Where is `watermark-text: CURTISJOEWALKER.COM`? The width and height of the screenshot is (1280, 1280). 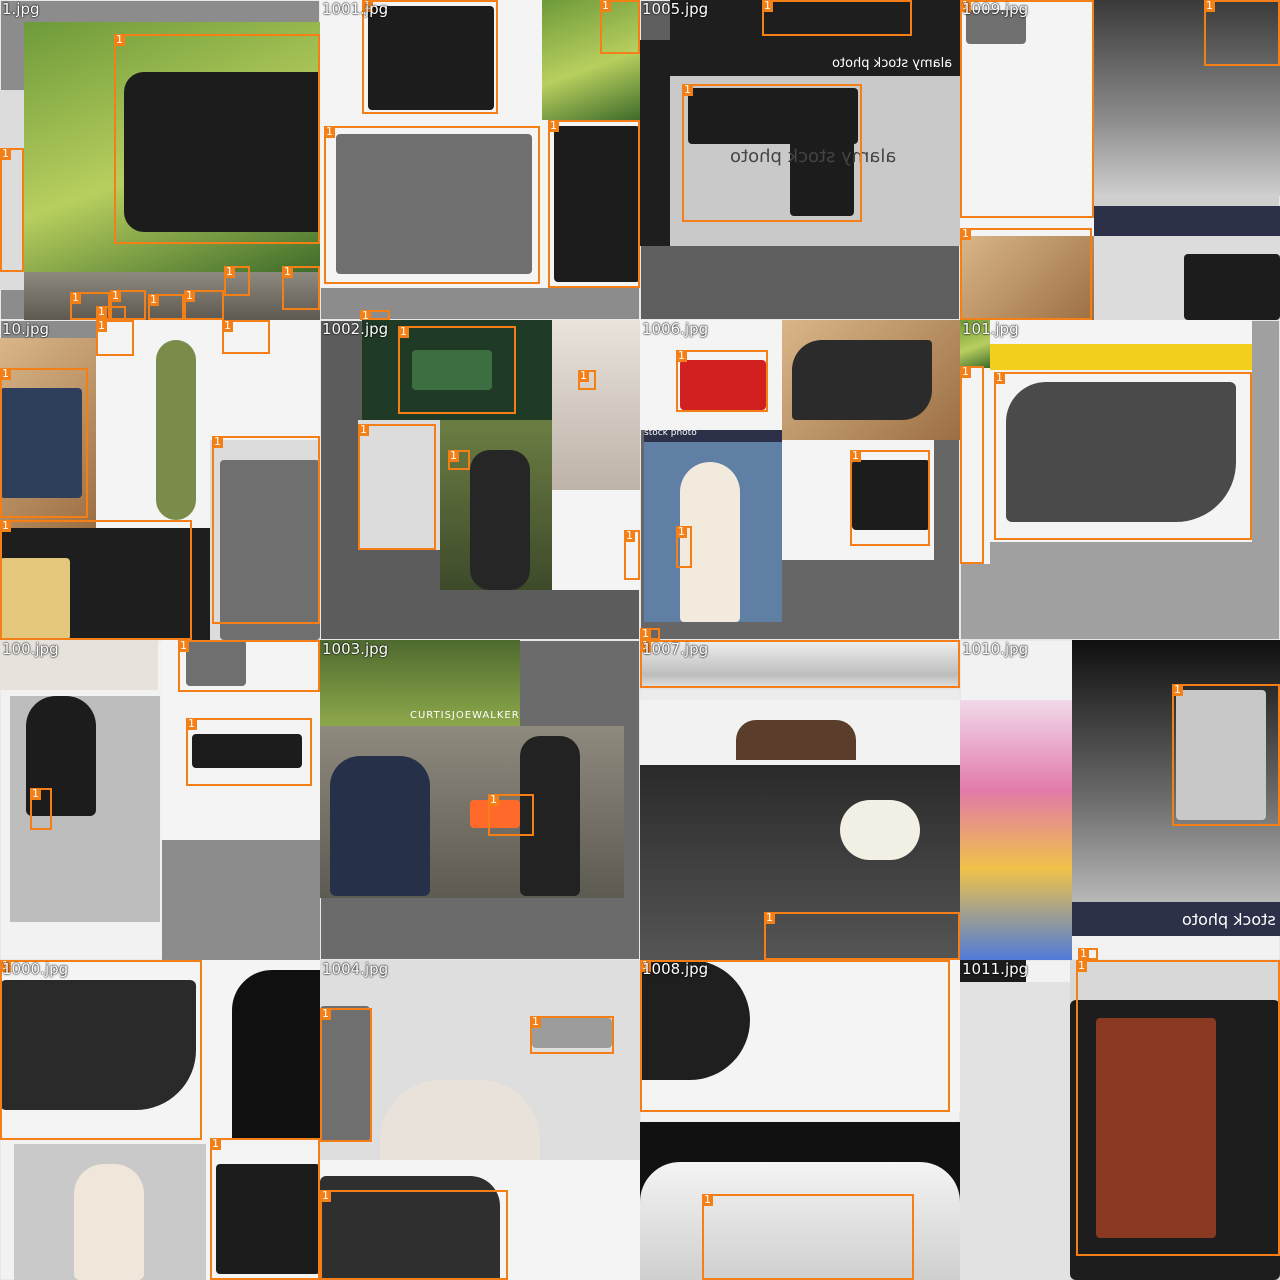 watermark-text: CURTISJOEWALKER.COM is located at coordinates (465, 715).